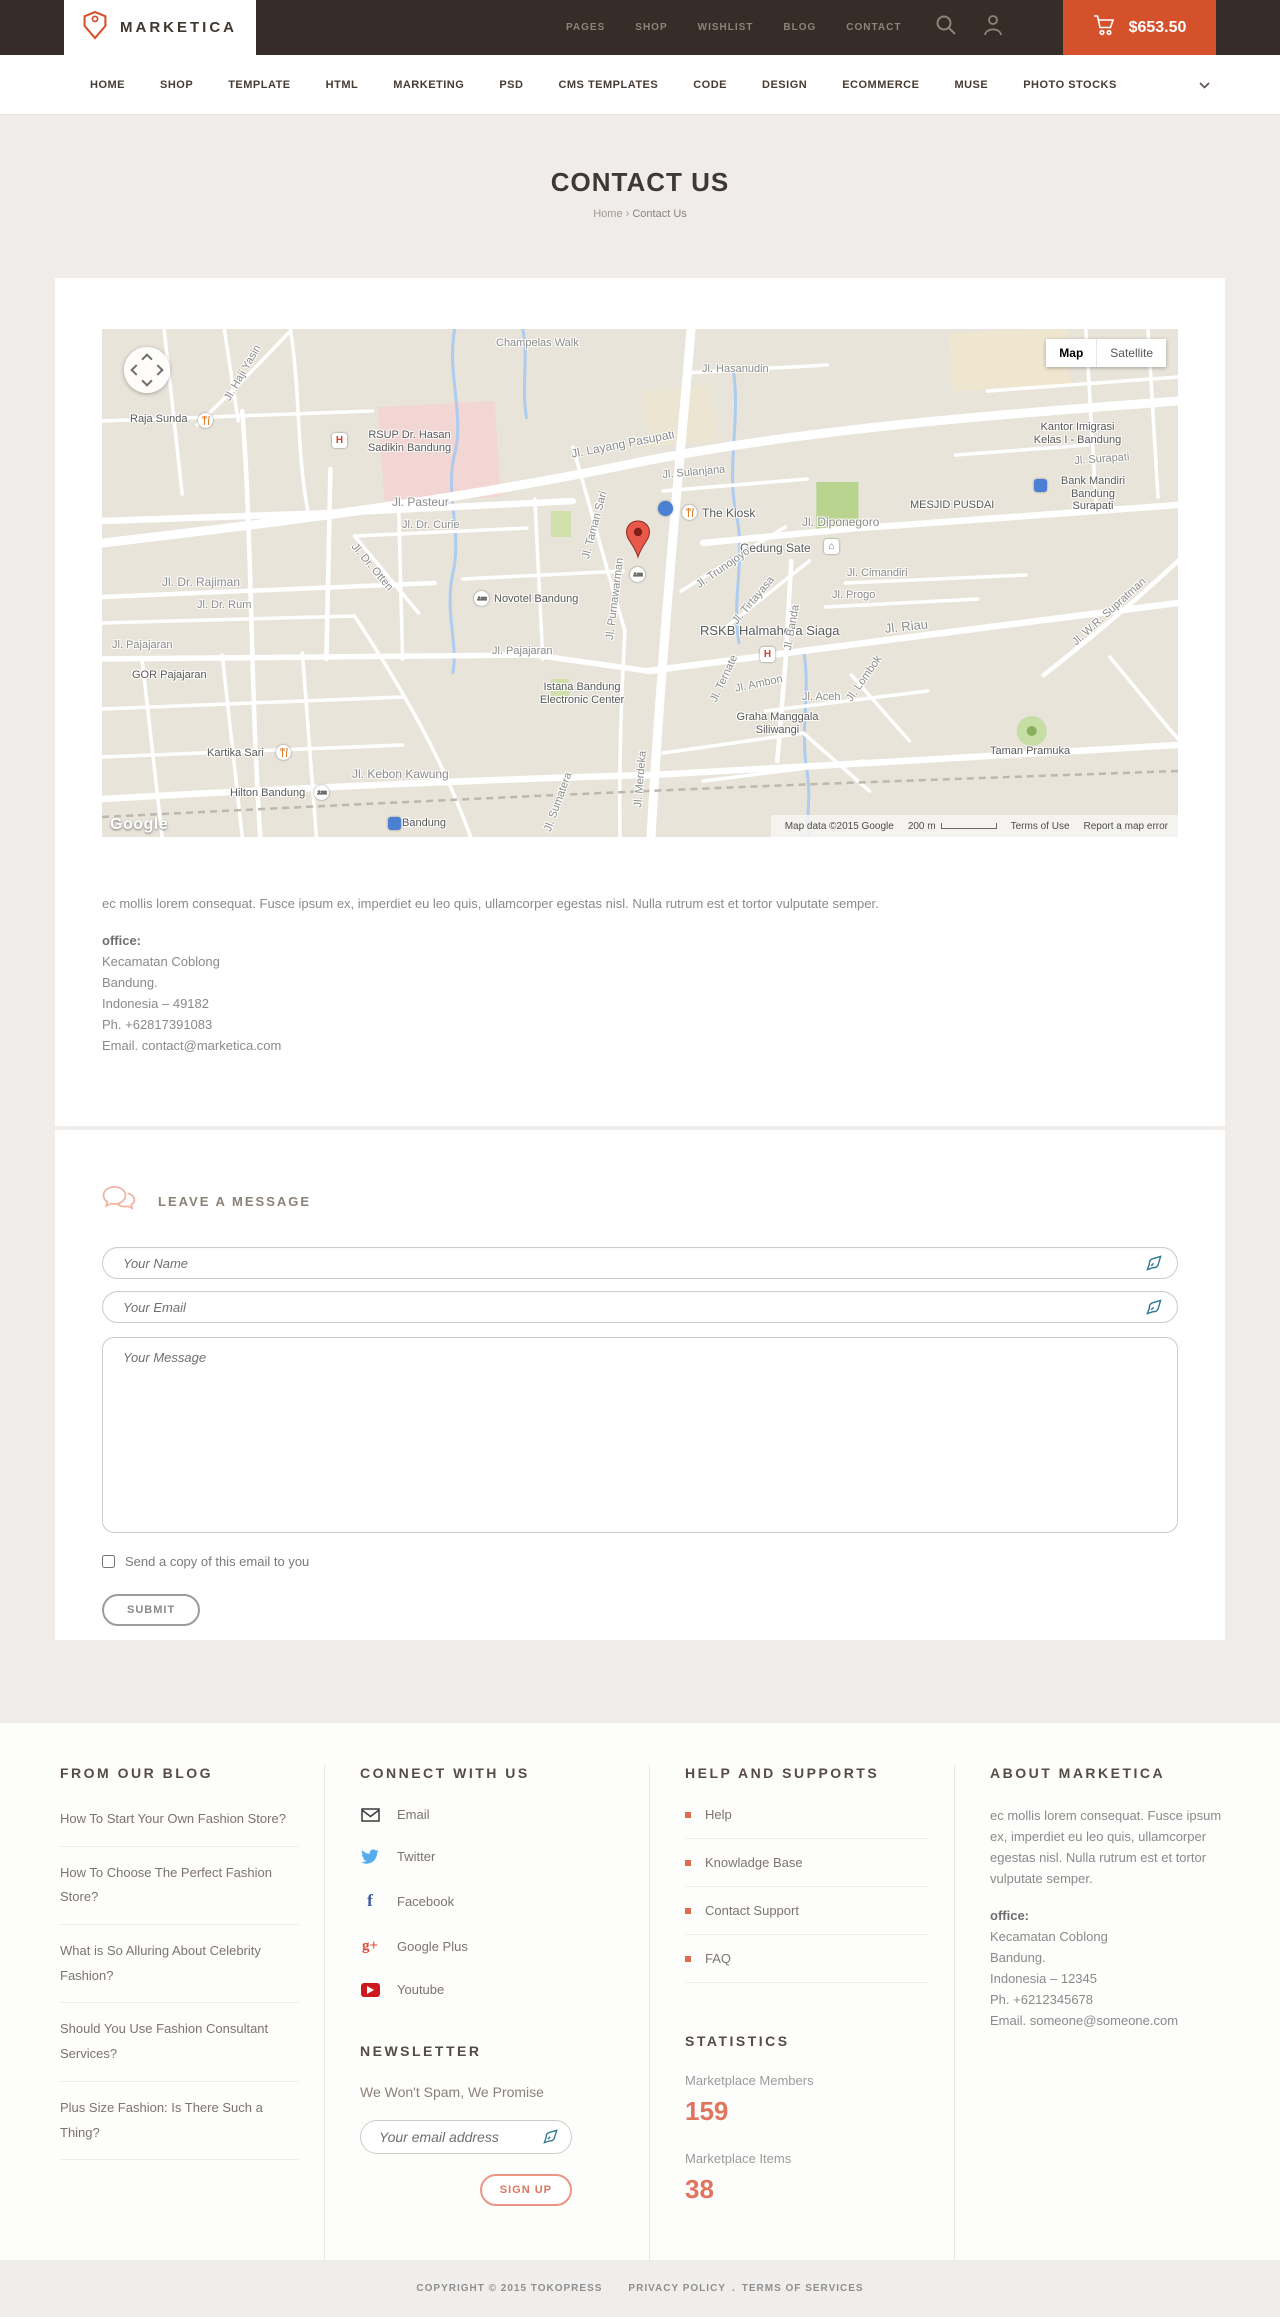  What do you see at coordinates (157, 1024) in the screenshot?
I see `office-line: Ph. +62817391083` at bounding box center [157, 1024].